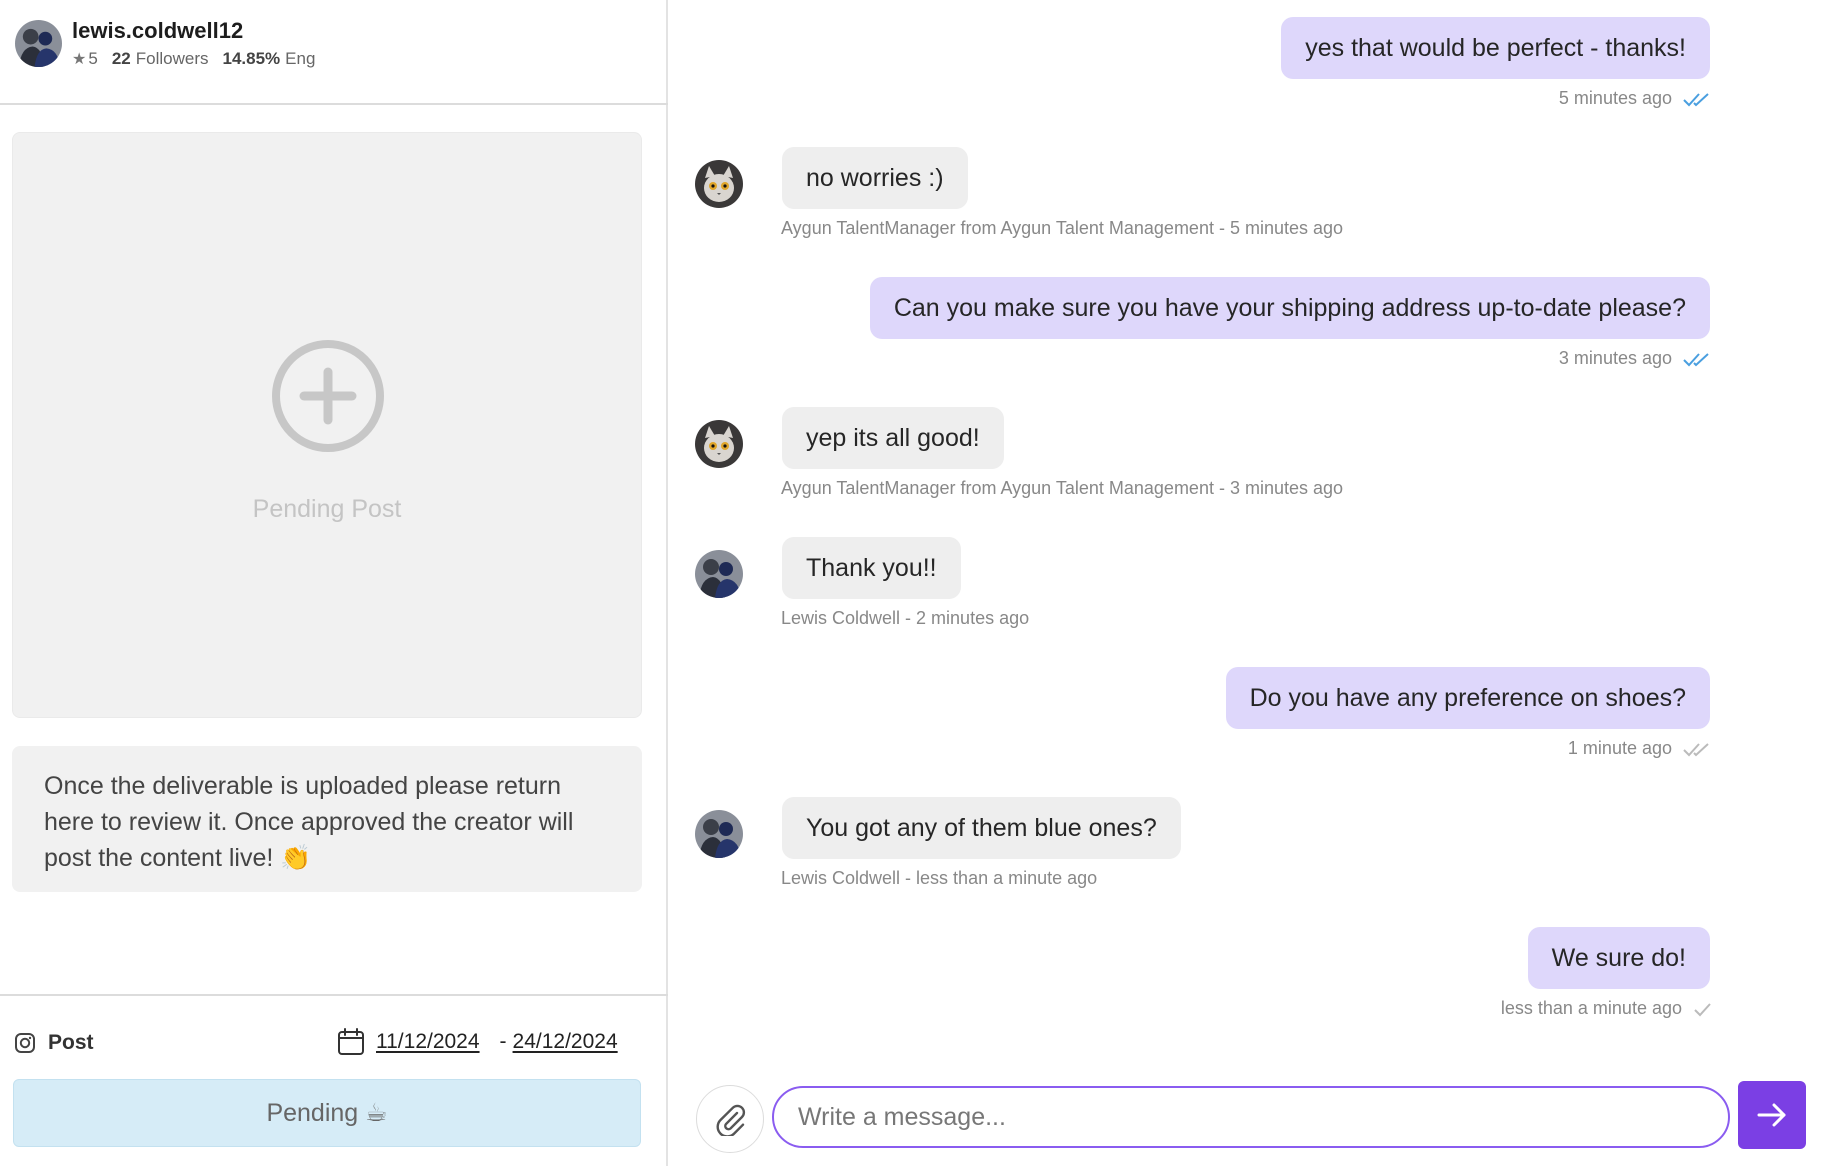 The width and height of the screenshot is (1824, 1166). I want to click on creator-rating: 5, so click(93, 58).